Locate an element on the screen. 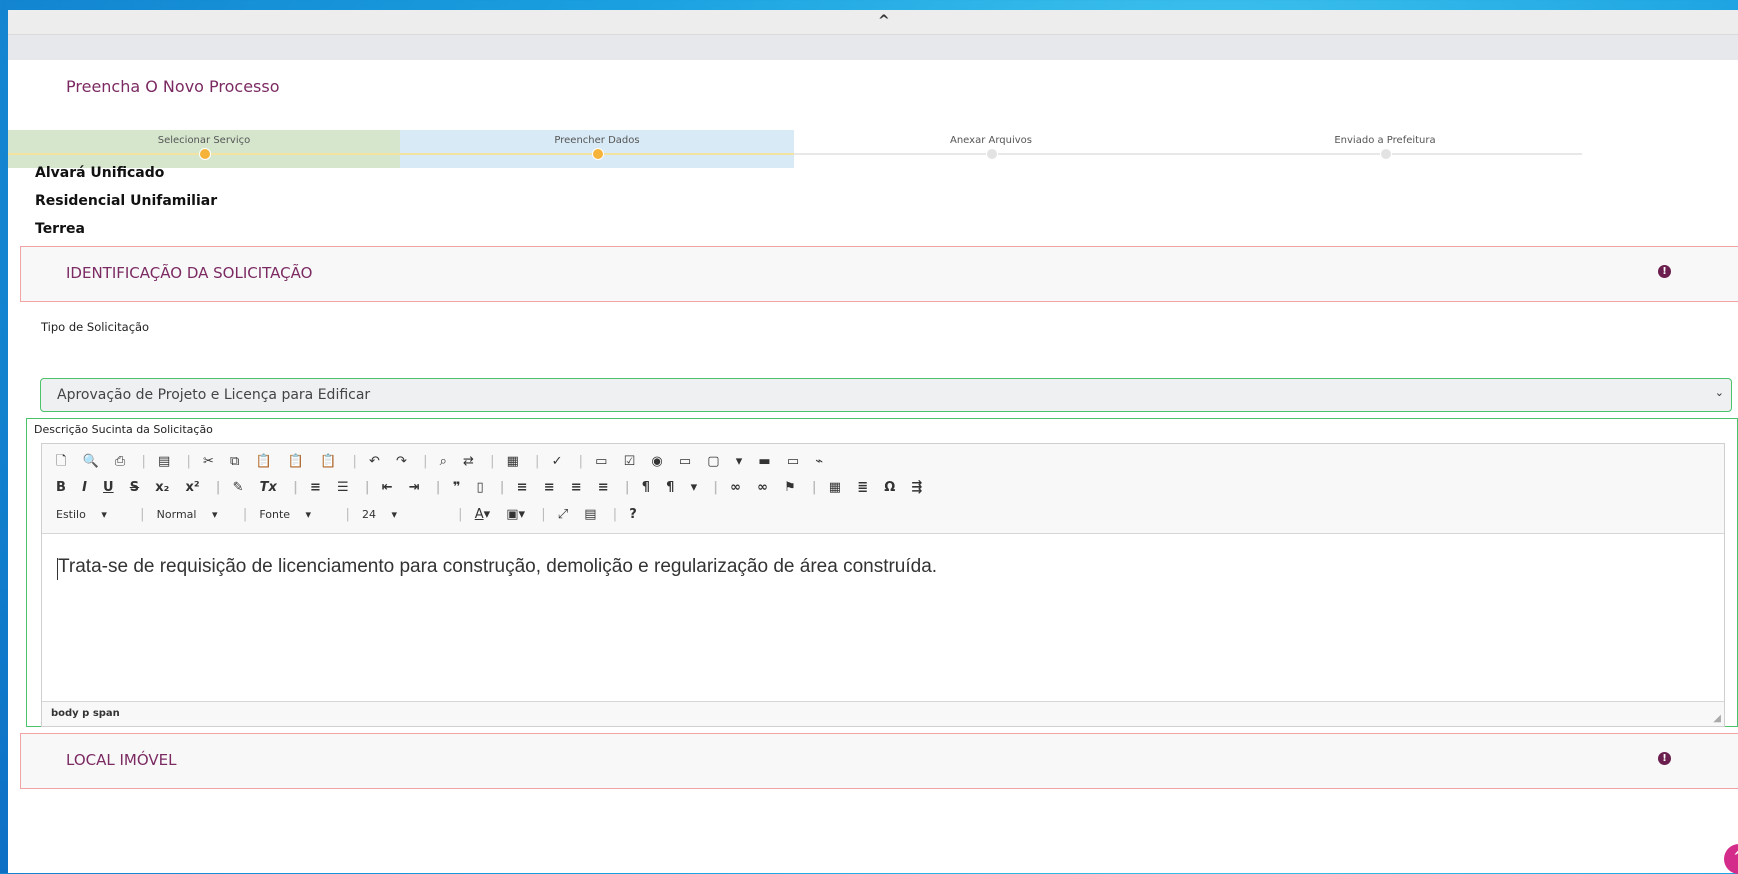  align-right-icon: ≡ is located at coordinates (576, 487).